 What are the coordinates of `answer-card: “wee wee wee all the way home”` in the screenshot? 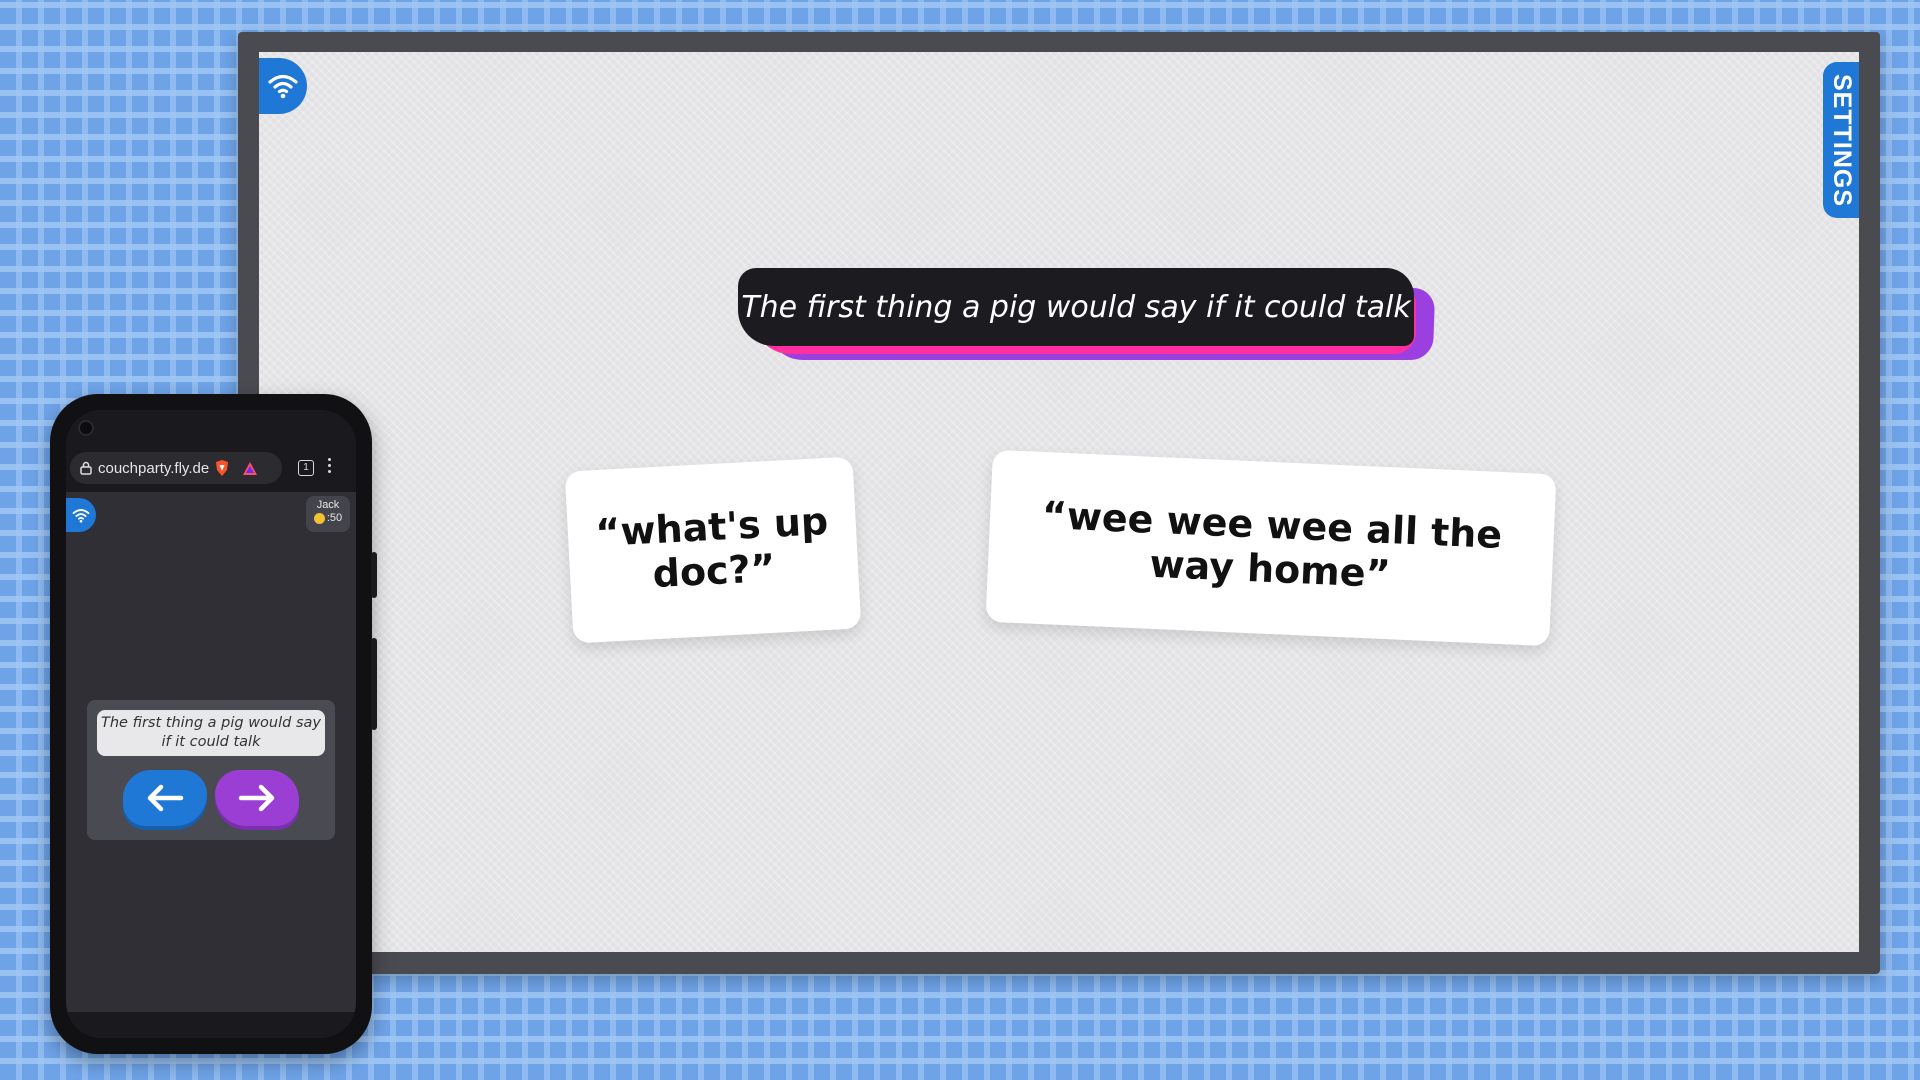 It's located at (1271, 548).